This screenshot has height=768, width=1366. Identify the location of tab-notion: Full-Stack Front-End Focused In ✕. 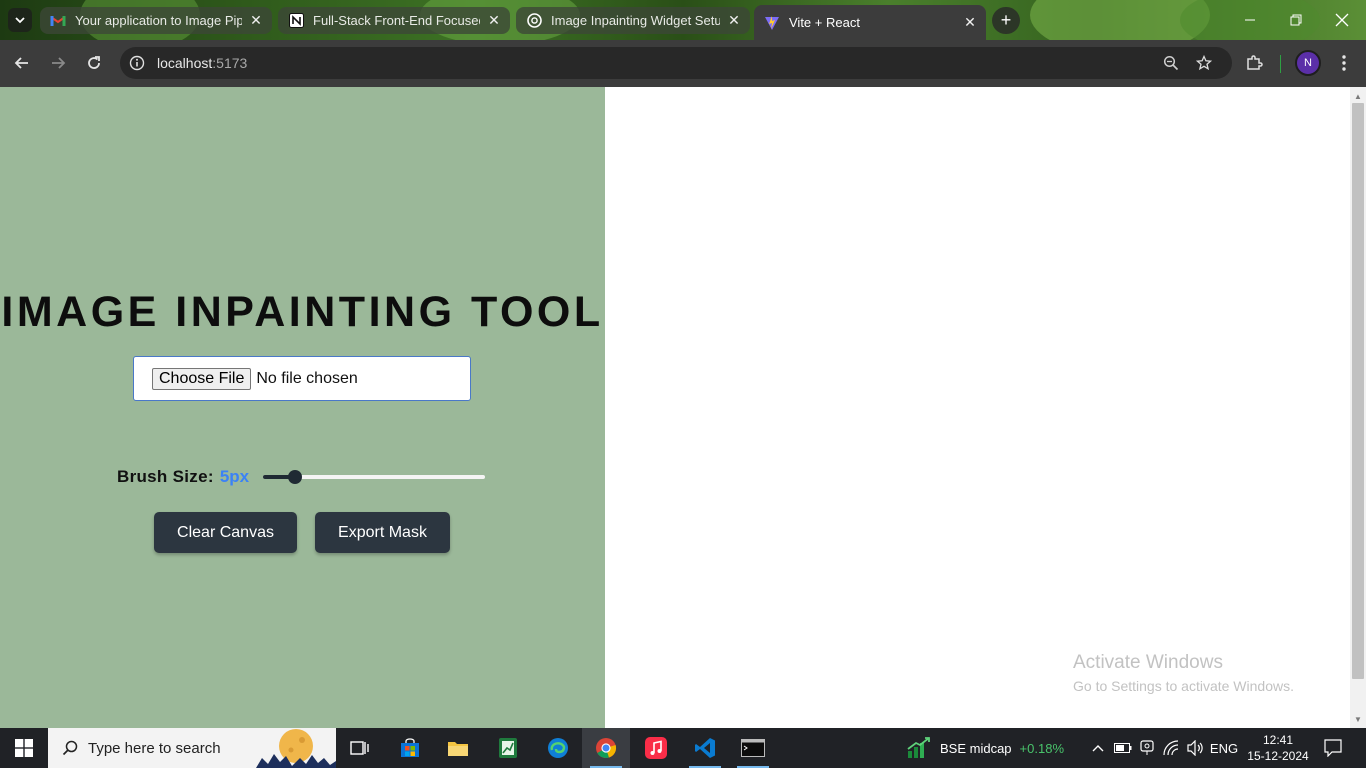
(394, 20).